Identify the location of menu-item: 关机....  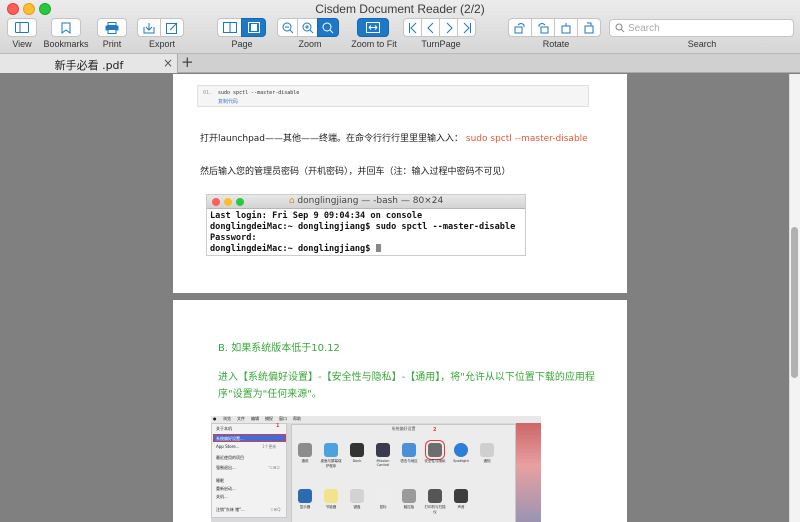
(222, 496).